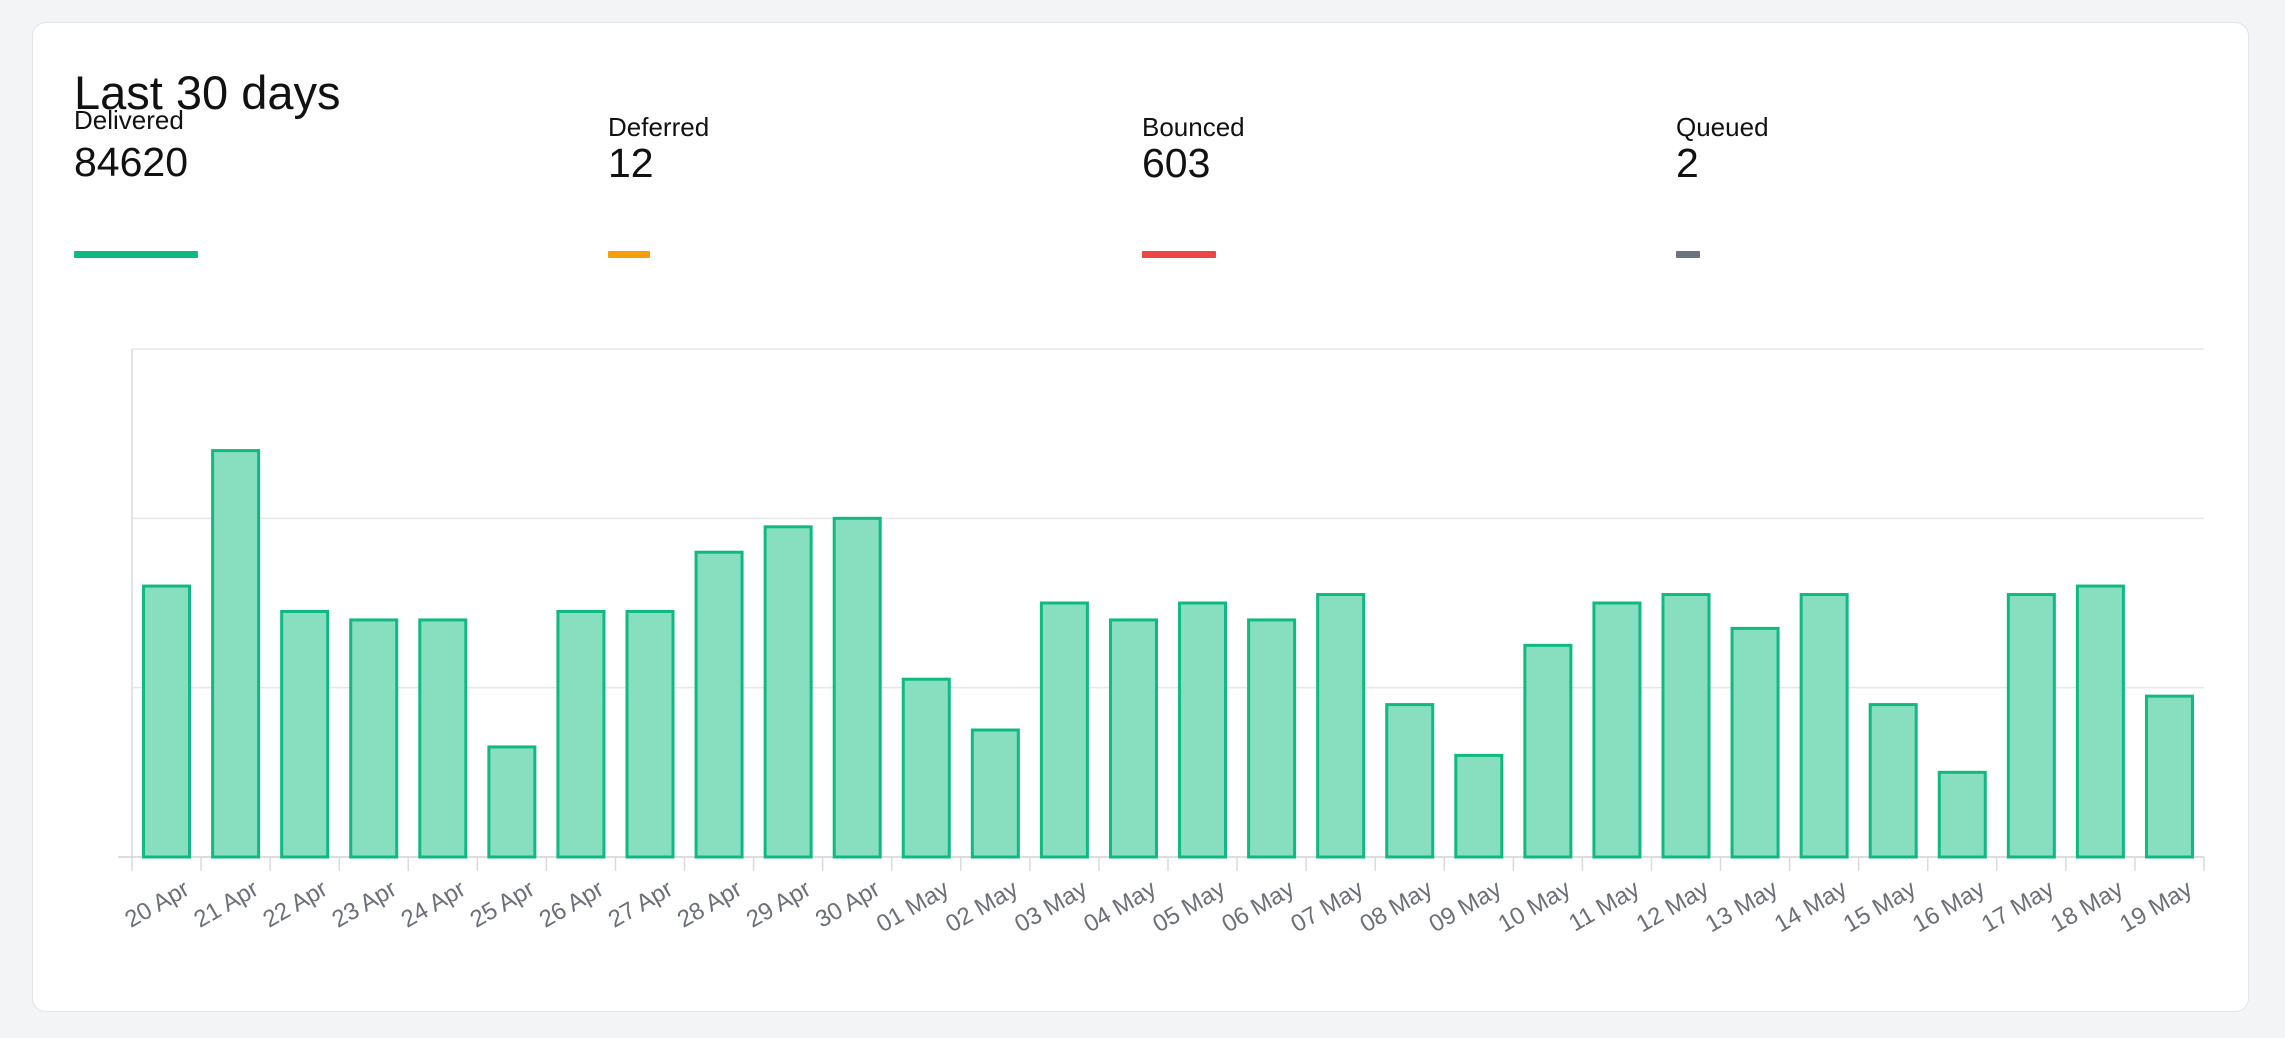 This screenshot has width=2285, height=1038. I want to click on x-tick-label: 12 May, so click(1673, 906).